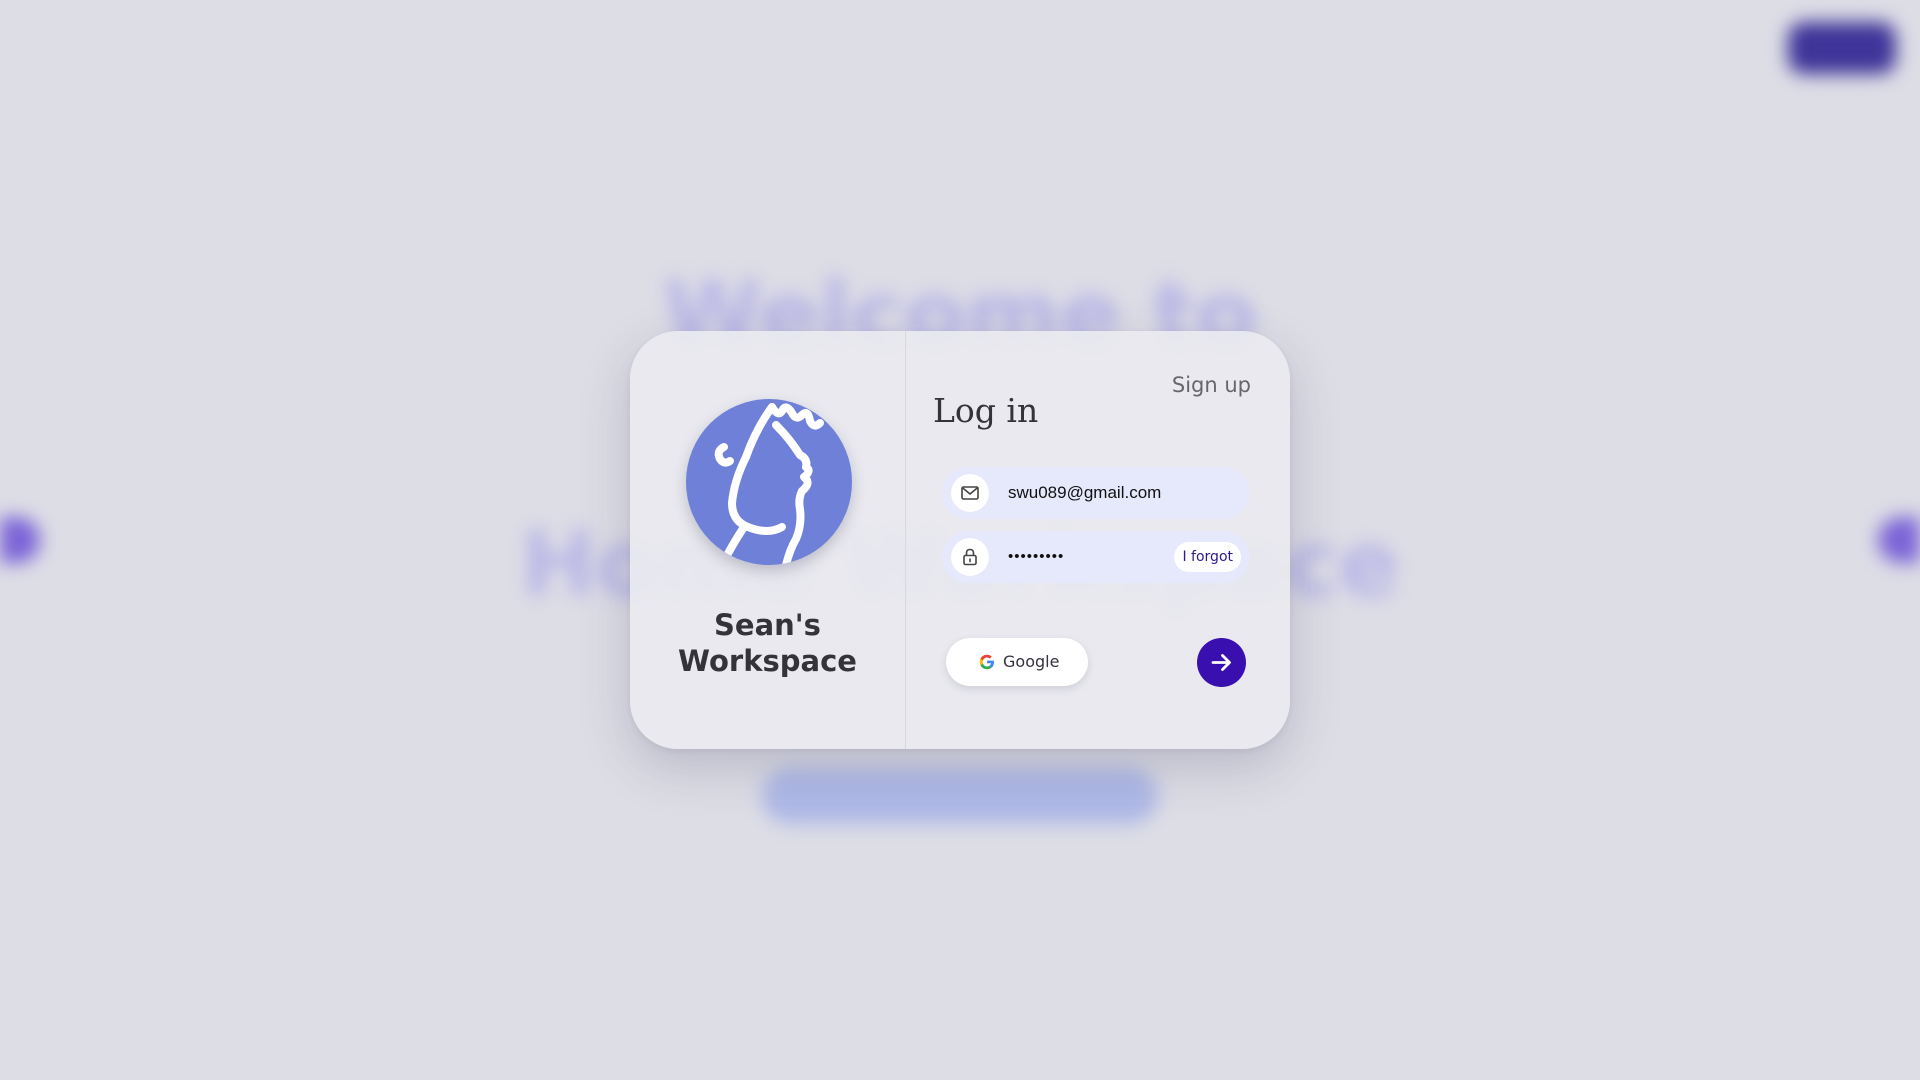 The height and width of the screenshot is (1080, 1920). I want to click on google-g-icon, so click(986, 662).